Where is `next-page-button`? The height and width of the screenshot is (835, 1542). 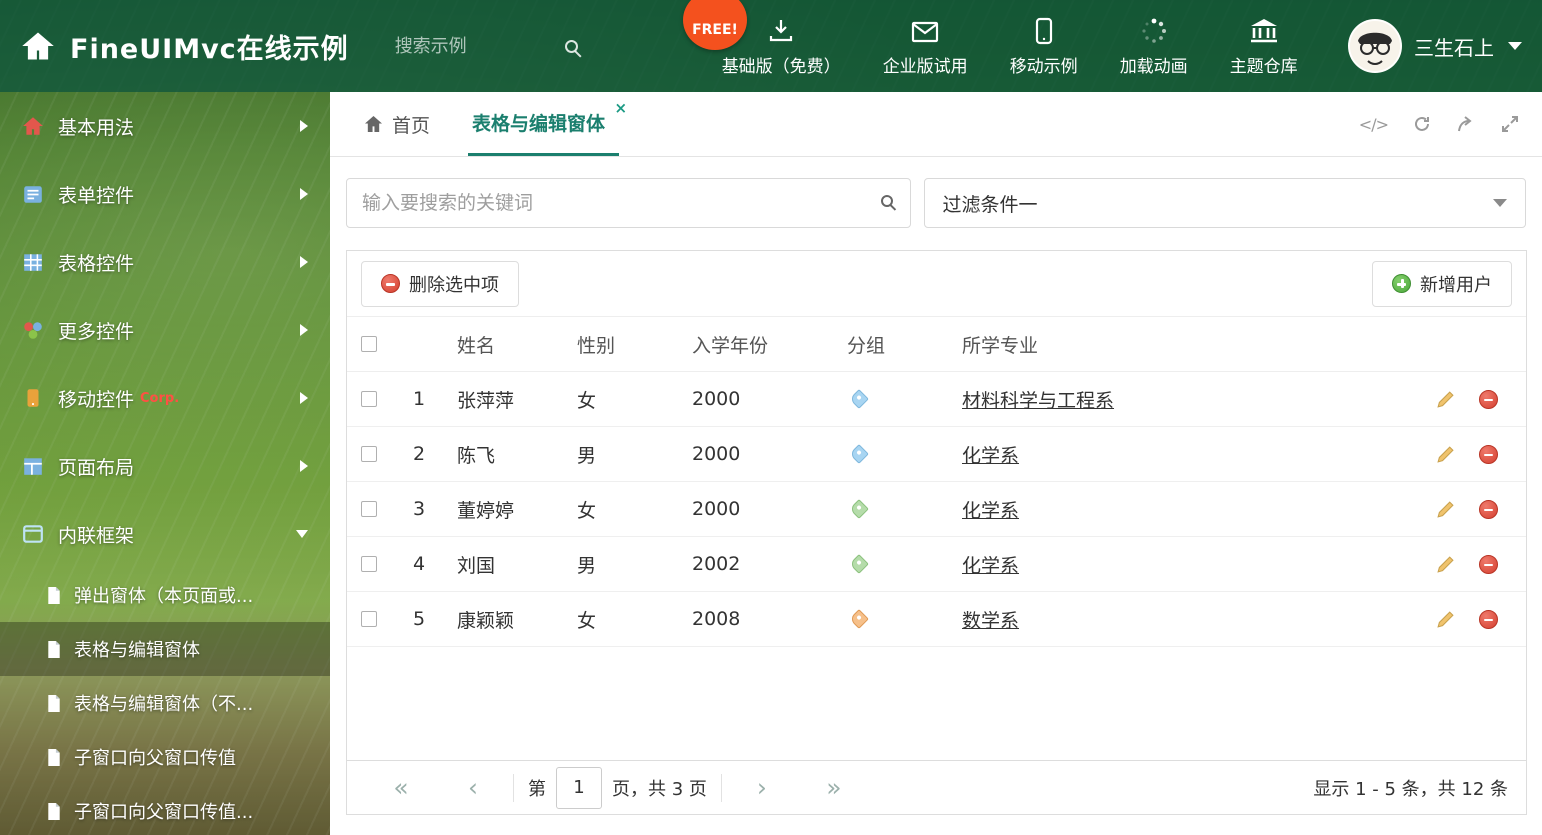 next-page-button is located at coordinates (762, 787).